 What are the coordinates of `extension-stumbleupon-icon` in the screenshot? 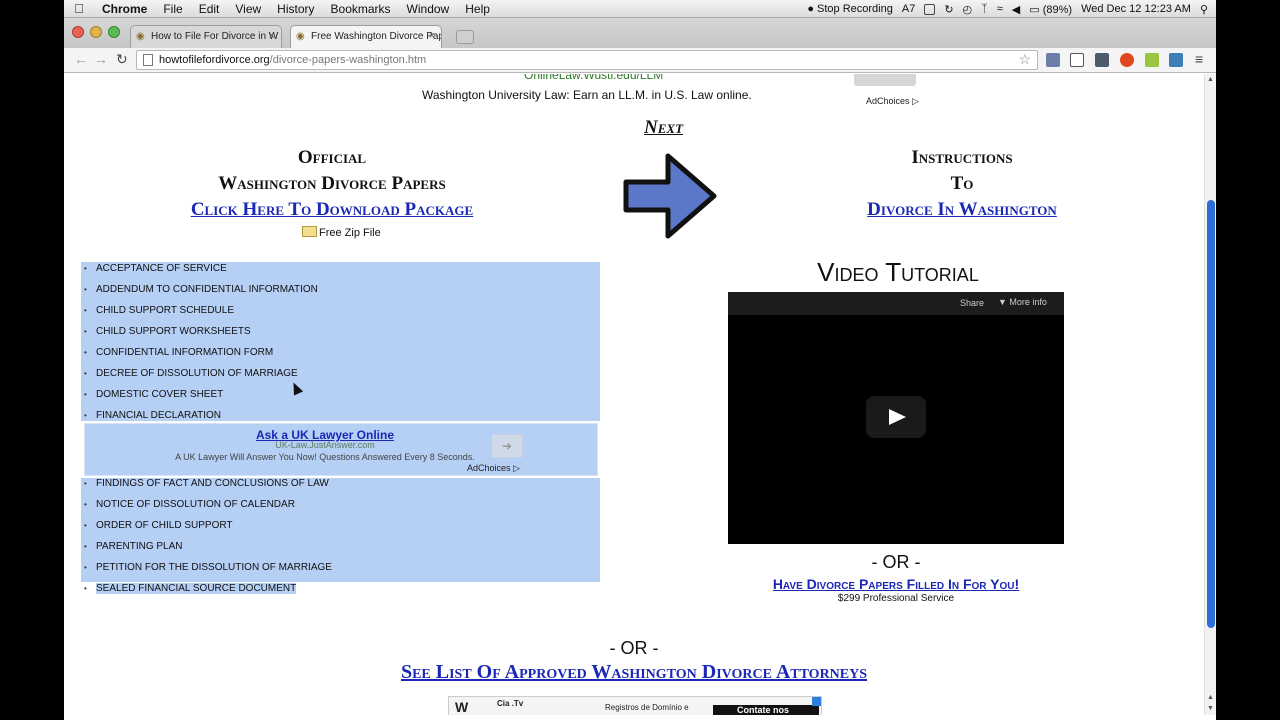 It's located at (1127, 60).